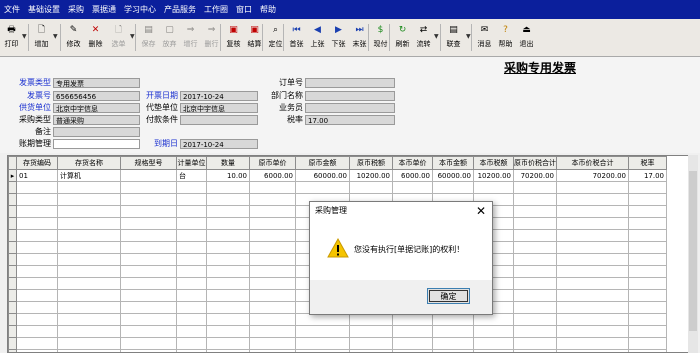 Image resolution: width=700 pixels, height=353 pixels. I want to click on toolbar-button-exit: ⏏ 退出, so click(526, 37).